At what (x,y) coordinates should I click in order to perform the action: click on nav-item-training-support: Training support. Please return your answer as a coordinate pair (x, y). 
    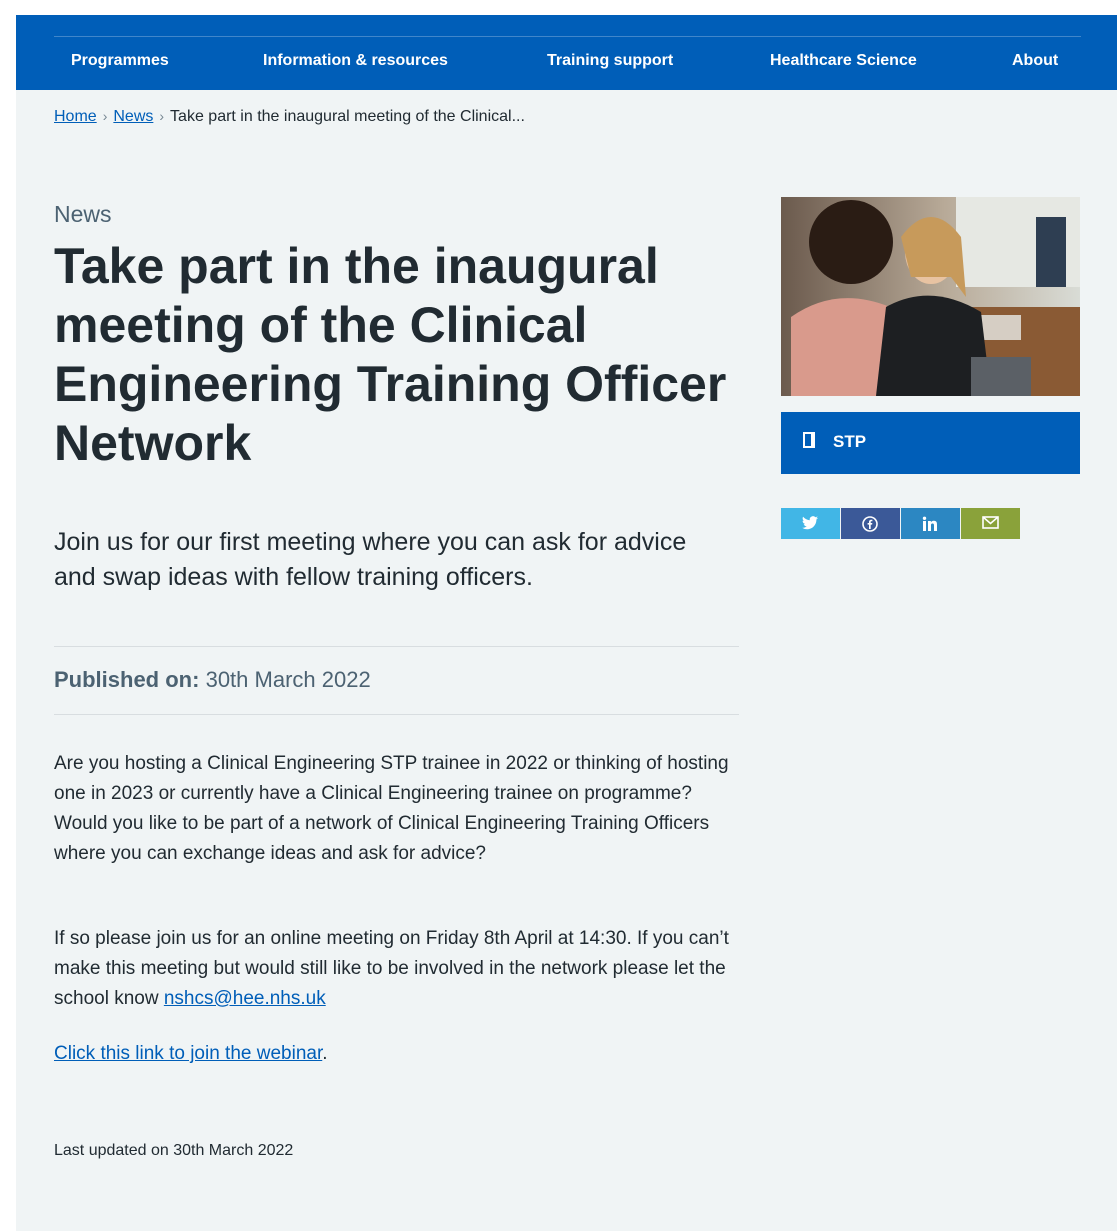
    Looking at the image, I should click on (610, 61).